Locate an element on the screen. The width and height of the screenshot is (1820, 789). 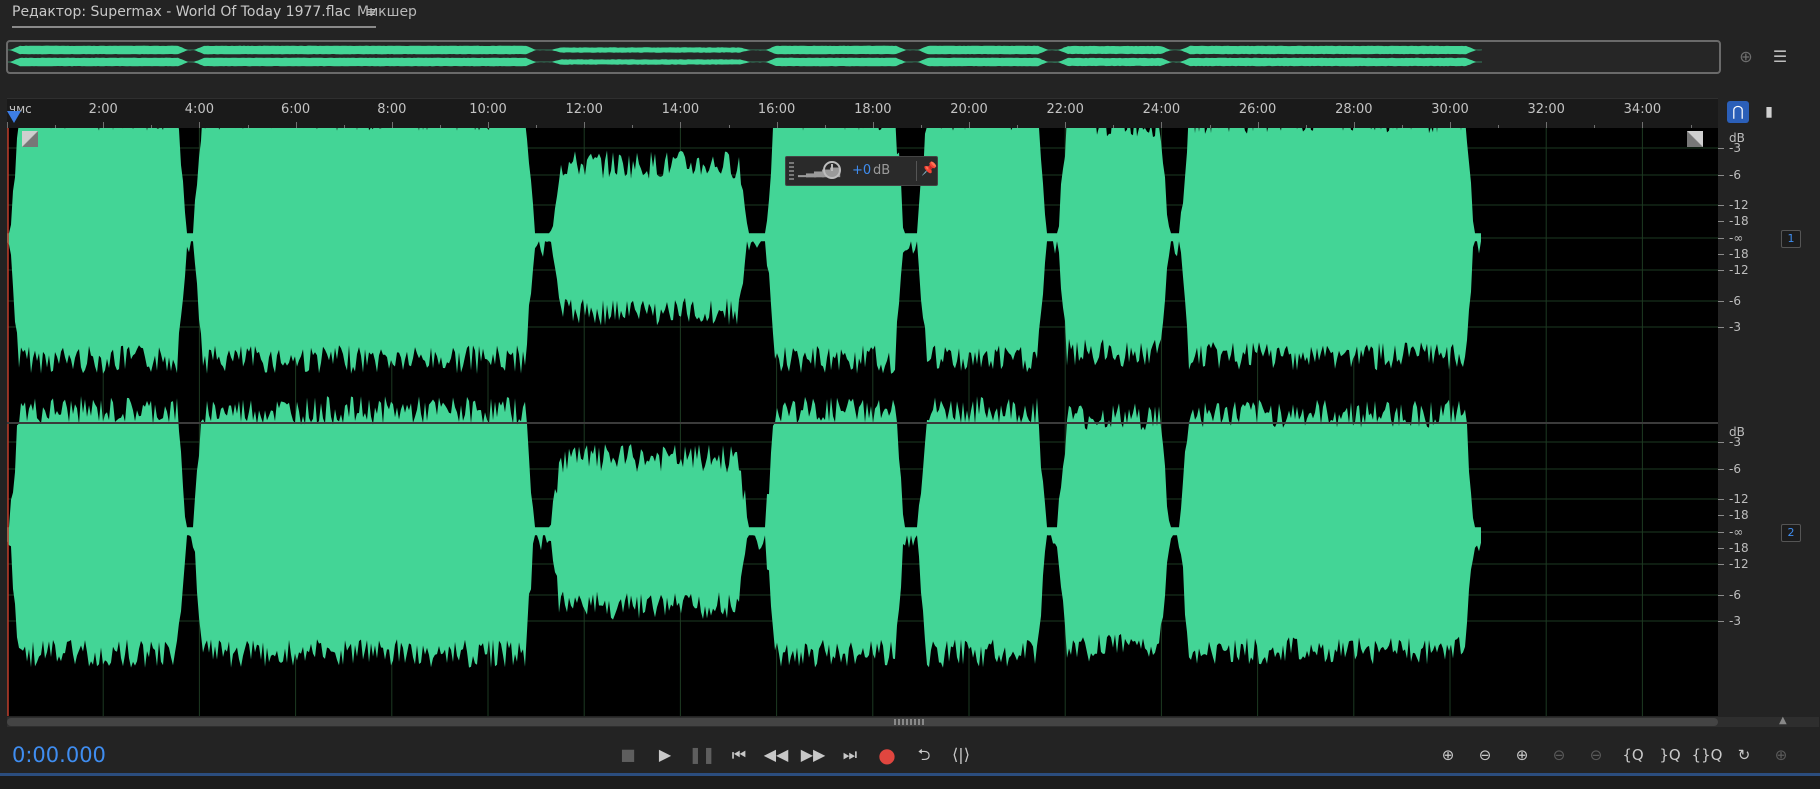
scrollbar-grip is located at coordinates (910, 722).